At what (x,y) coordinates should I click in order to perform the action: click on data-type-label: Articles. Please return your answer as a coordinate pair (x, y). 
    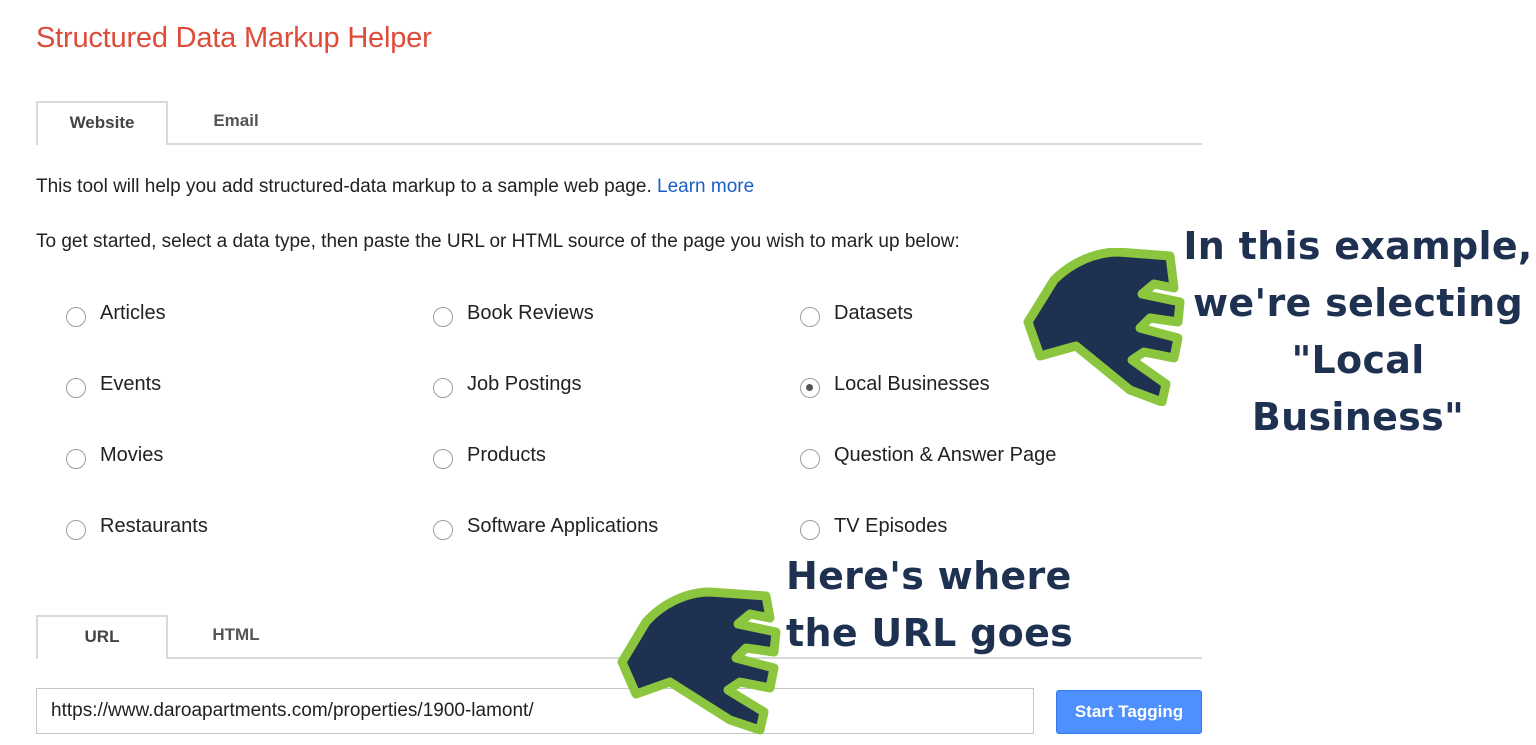
    Looking at the image, I should click on (133, 312).